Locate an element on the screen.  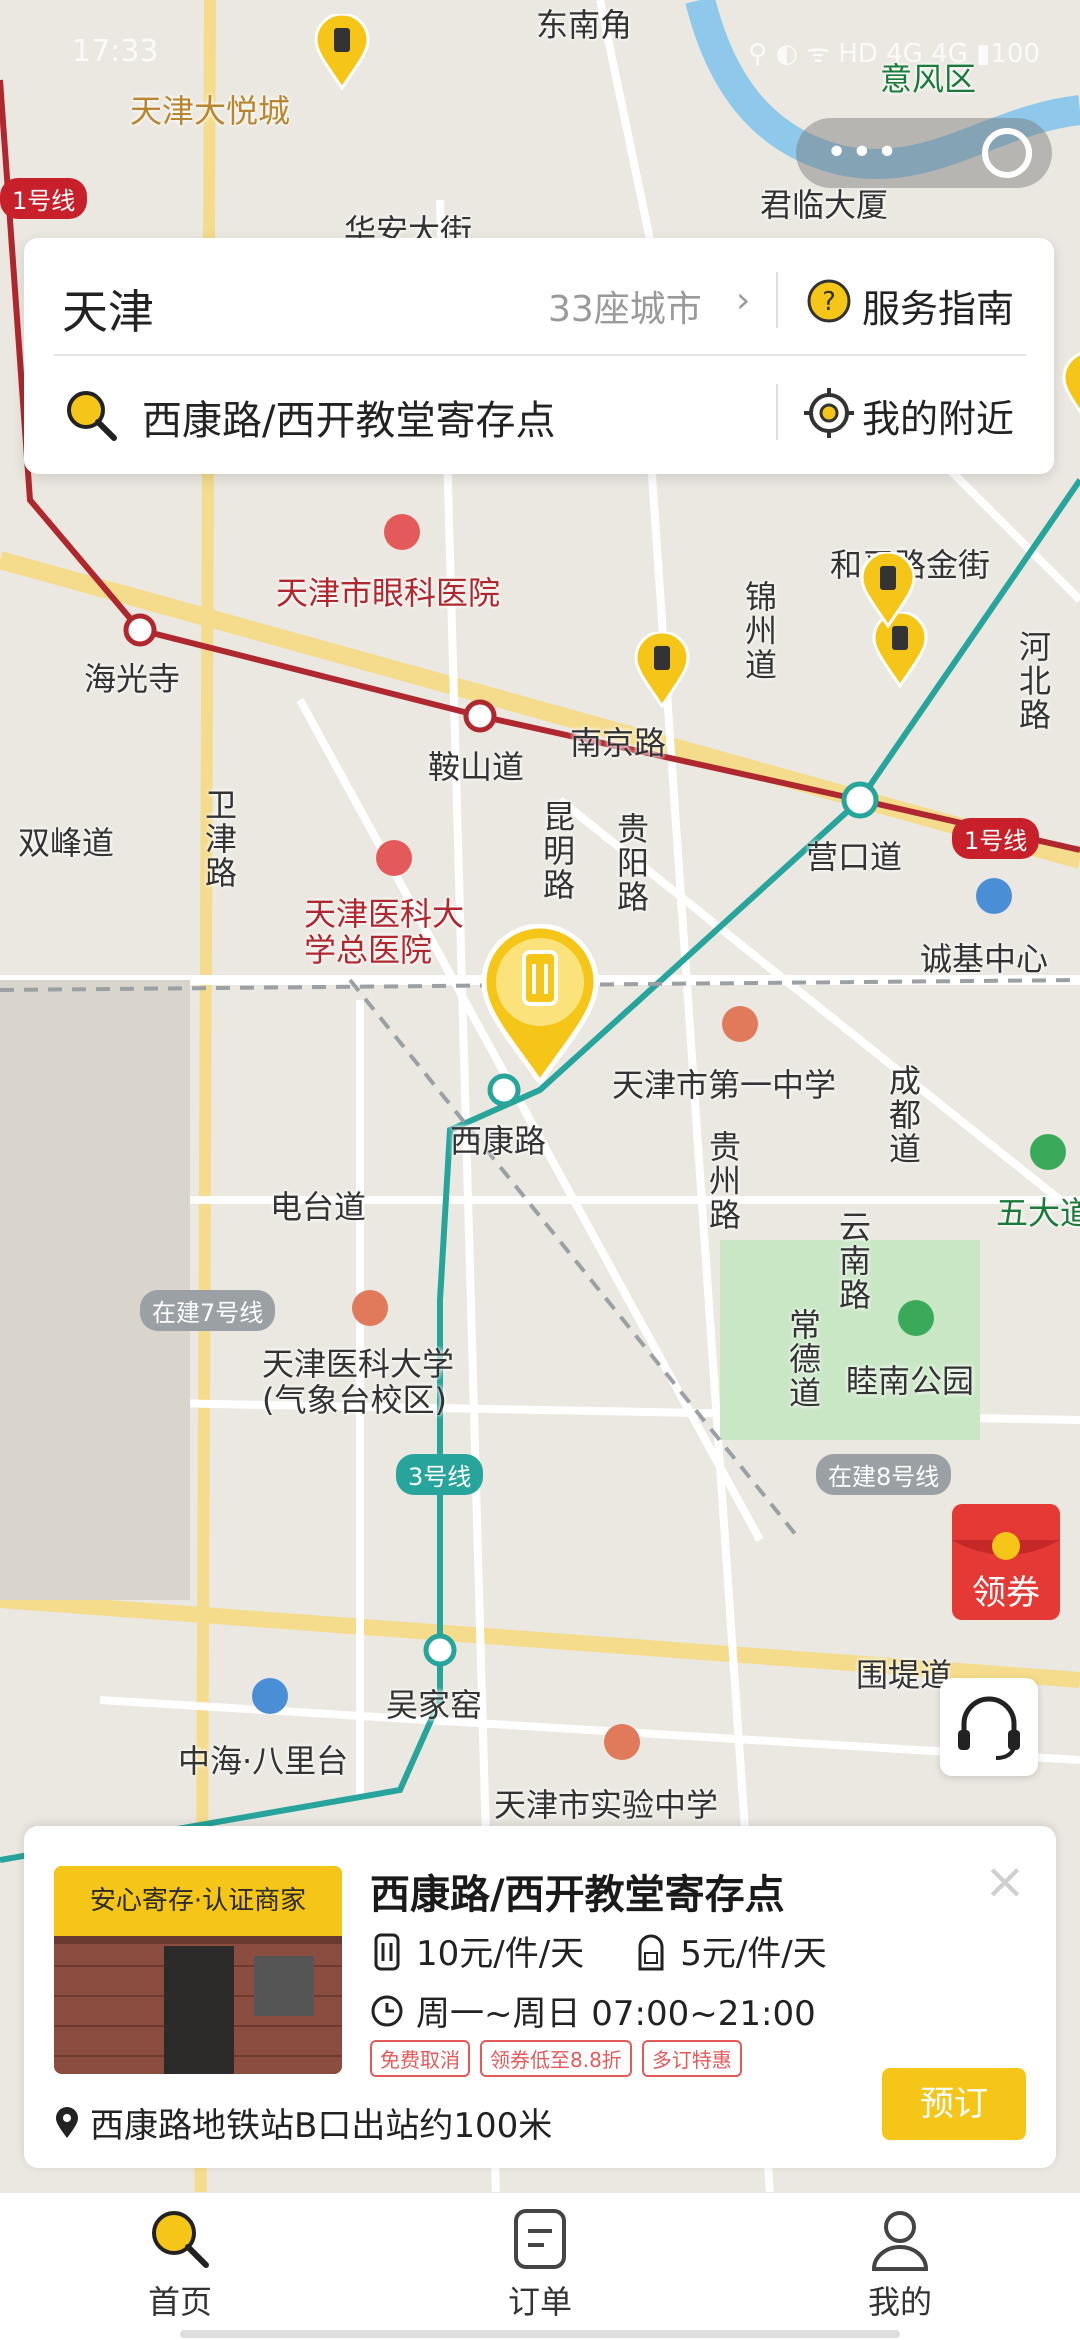
road-label: 常德道 is located at coordinates (803, 1359).